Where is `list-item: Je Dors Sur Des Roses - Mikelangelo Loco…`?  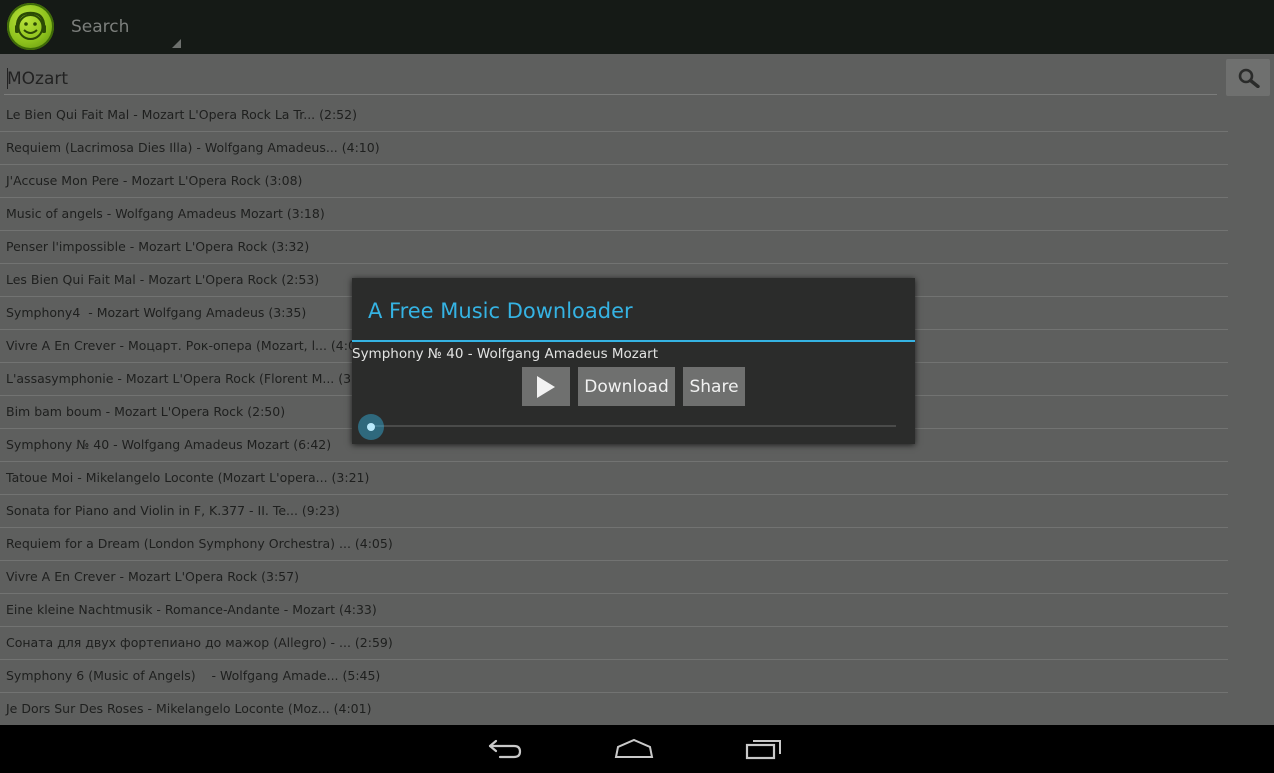 list-item: Je Dors Sur Des Roses - Mikelangelo Loco… is located at coordinates (614, 709).